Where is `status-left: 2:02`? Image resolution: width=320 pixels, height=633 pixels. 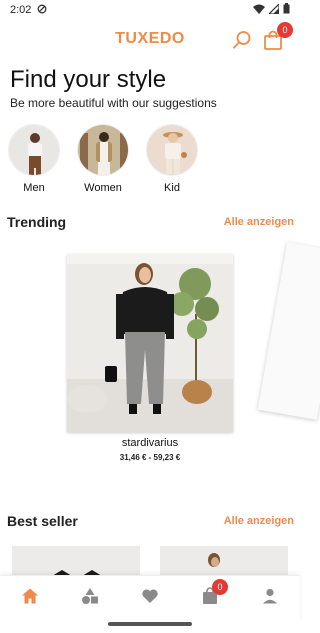
status-left: 2:02 is located at coordinates (28, 10).